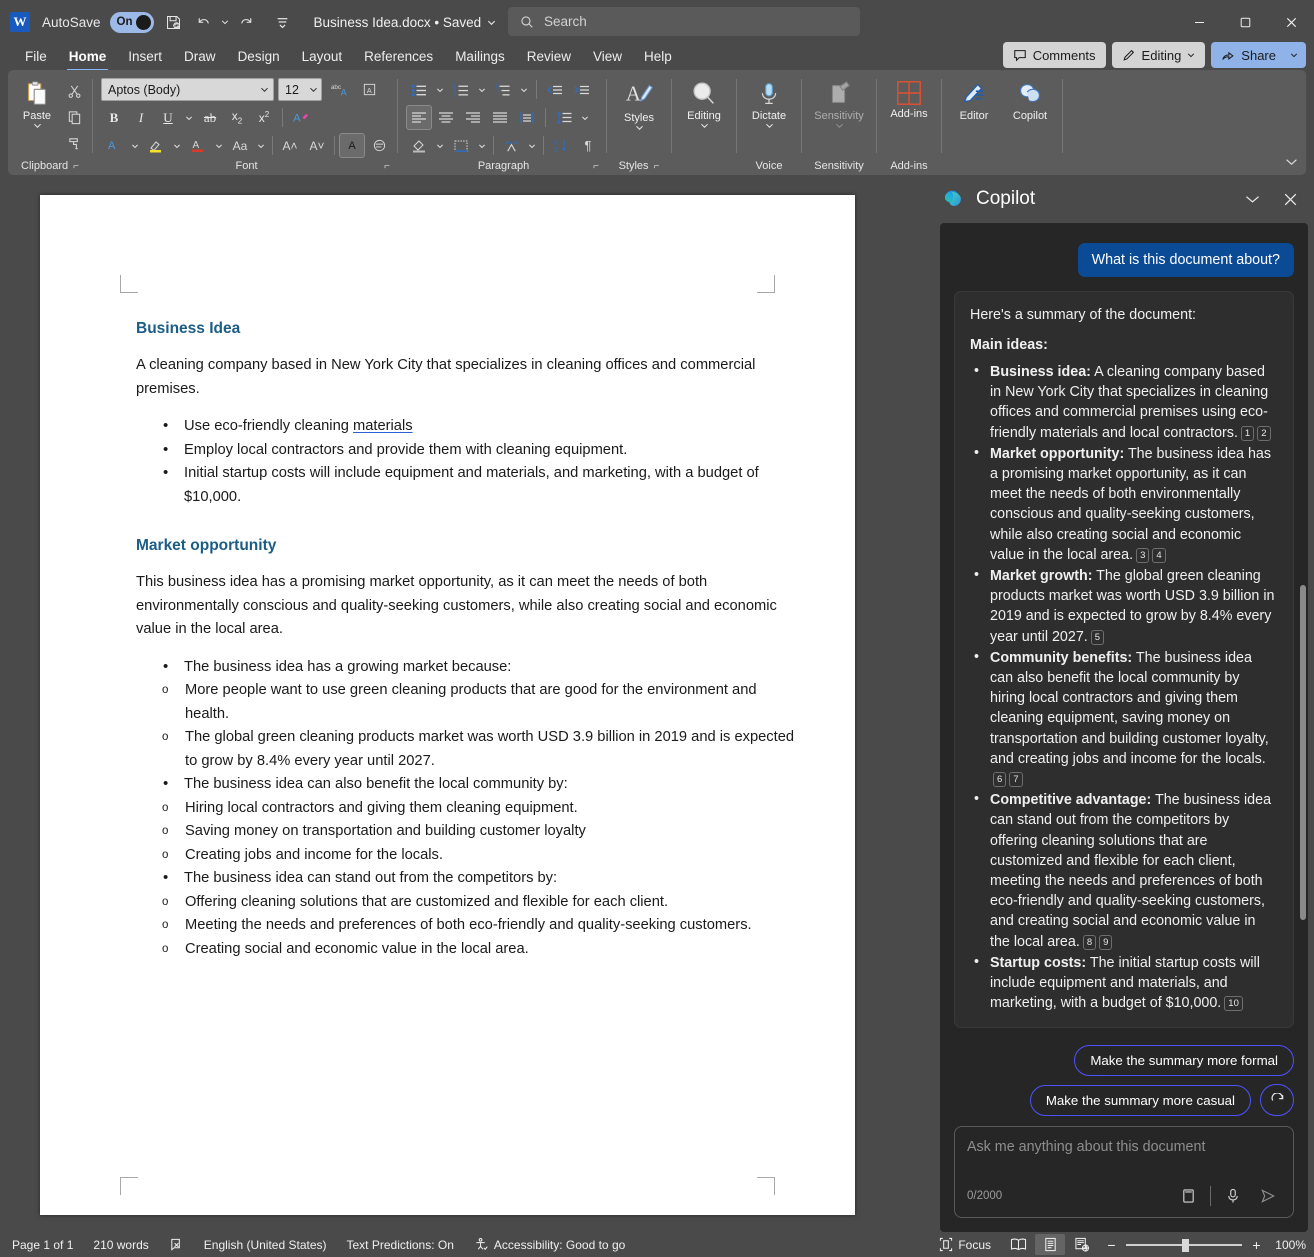 The width and height of the screenshot is (1314, 1257). What do you see at coordinates (480, 57) in the screenshot?
I see `tab-mailings: Mailings` at bounding box center [480, 57].